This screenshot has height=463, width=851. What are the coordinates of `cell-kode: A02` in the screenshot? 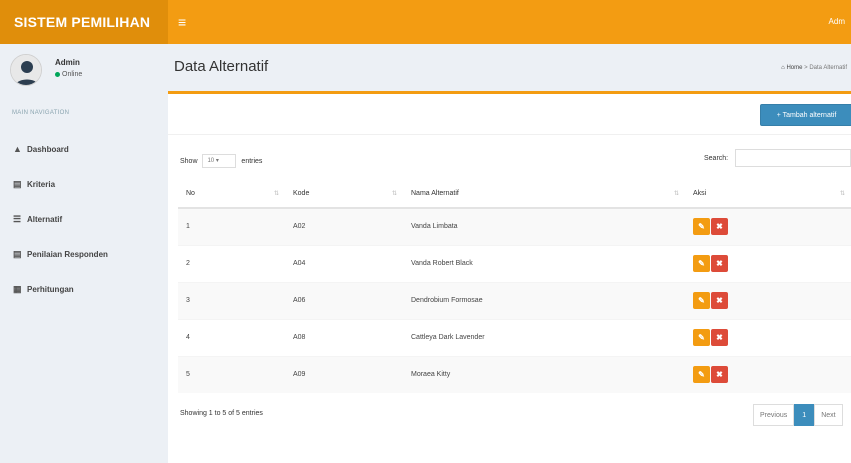 It's located at (344, 226).